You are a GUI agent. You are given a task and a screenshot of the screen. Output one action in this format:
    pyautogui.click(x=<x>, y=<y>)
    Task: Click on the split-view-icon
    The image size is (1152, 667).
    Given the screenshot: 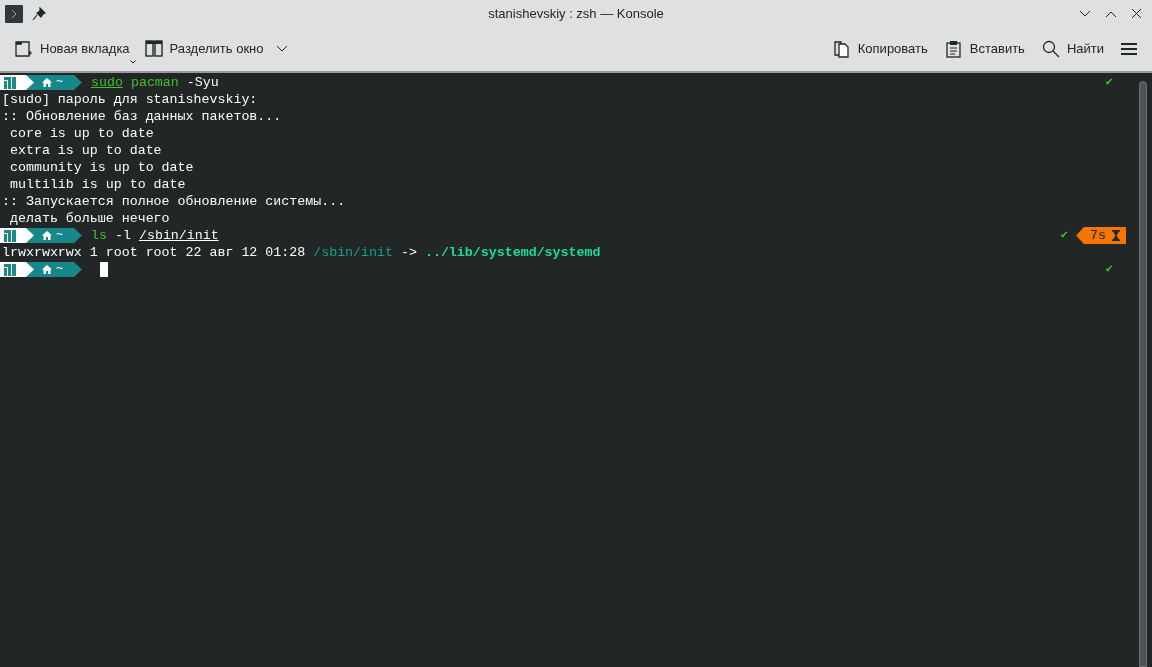 What is the action you would take?
    pyautogui.click(x=153, y=49)
    